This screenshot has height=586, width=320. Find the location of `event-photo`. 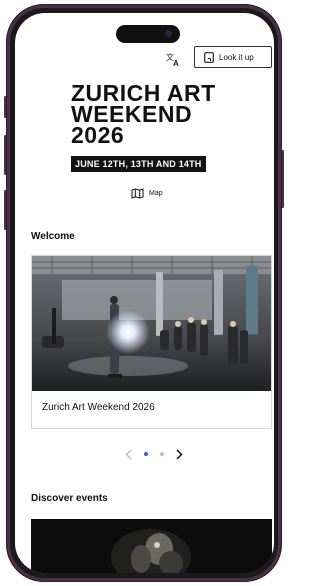

event-photo is located at coordinates (151, 546).